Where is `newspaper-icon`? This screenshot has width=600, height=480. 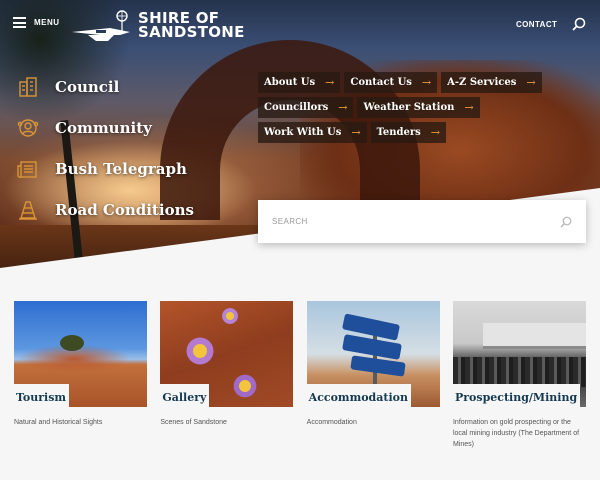
newspaper-icon is located at coordinates (28, 169).